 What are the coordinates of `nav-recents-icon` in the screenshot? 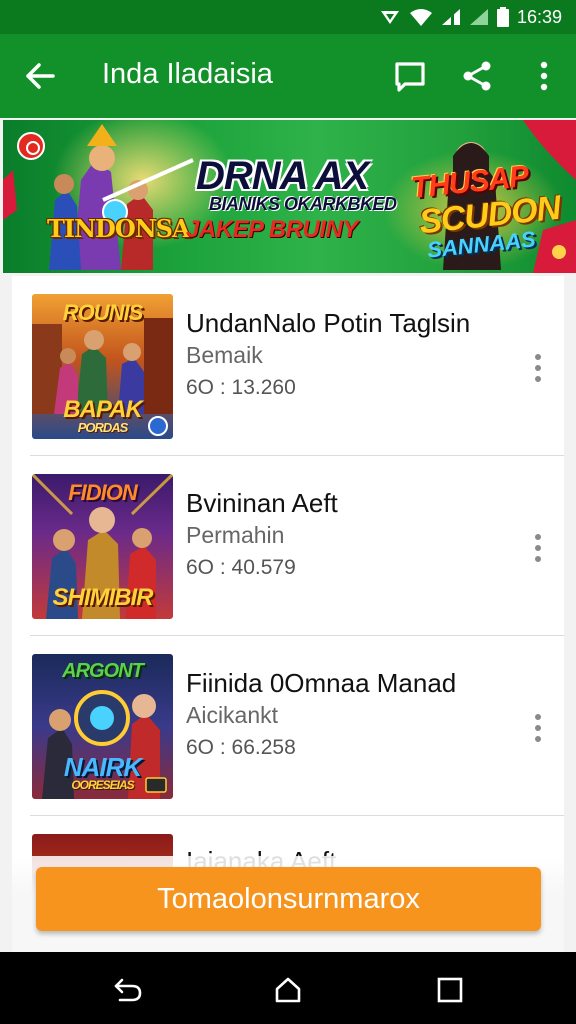 It's located at (450, 990).